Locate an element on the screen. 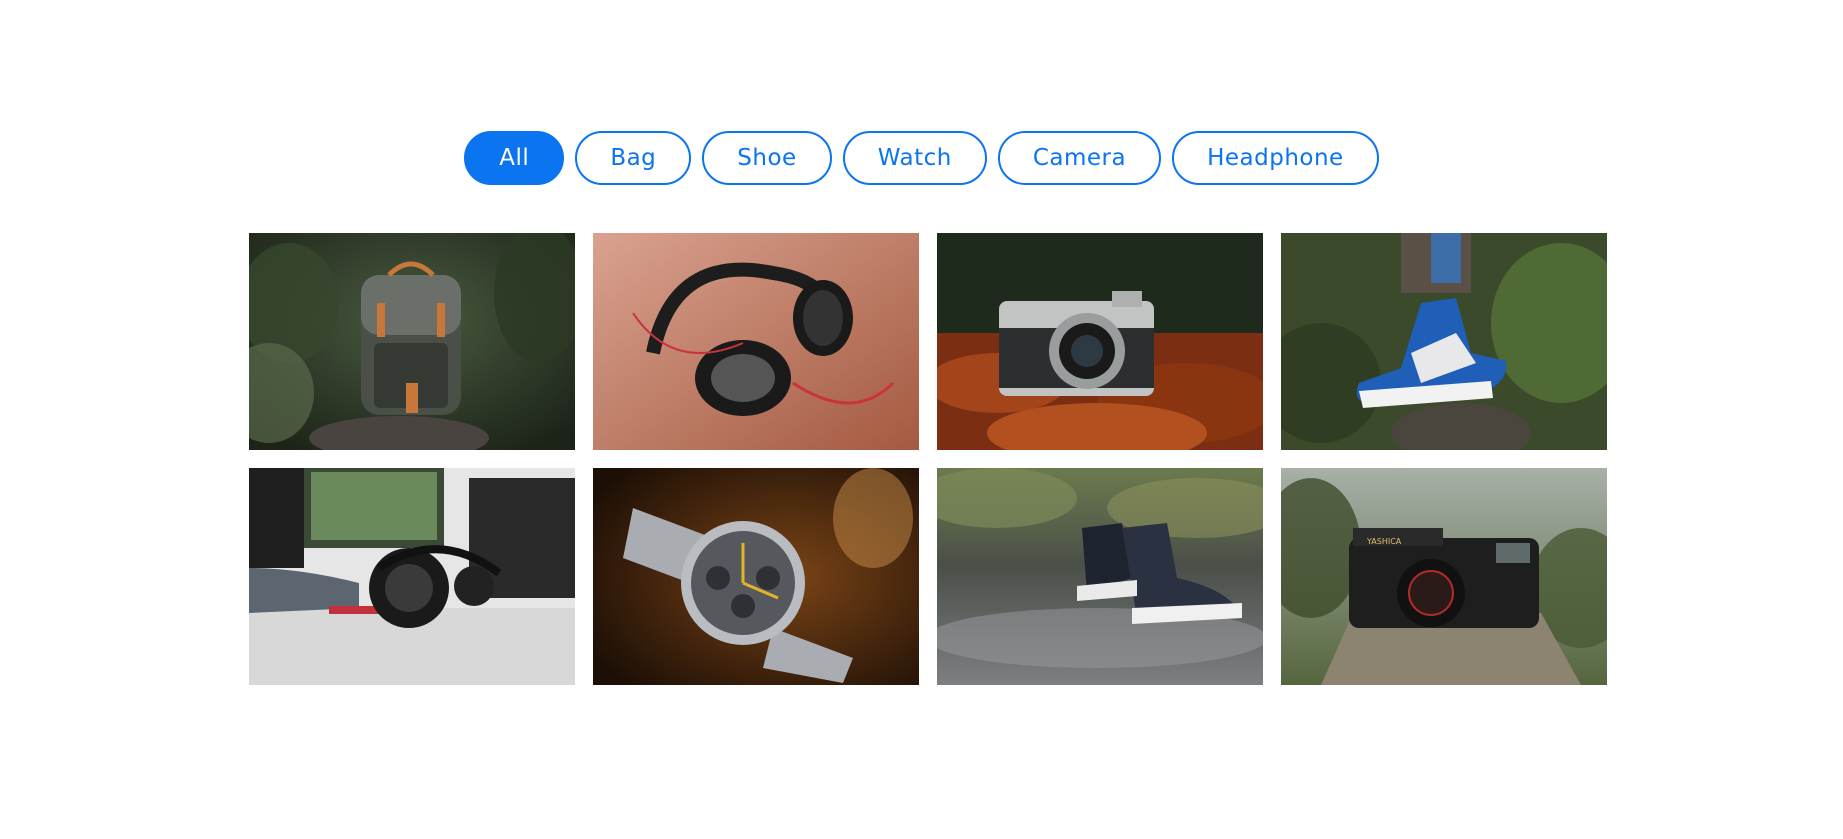 The height and width of the screenshot is (839, 1843). gallery-item-headphones-desk is located at coordinates (412, 576).